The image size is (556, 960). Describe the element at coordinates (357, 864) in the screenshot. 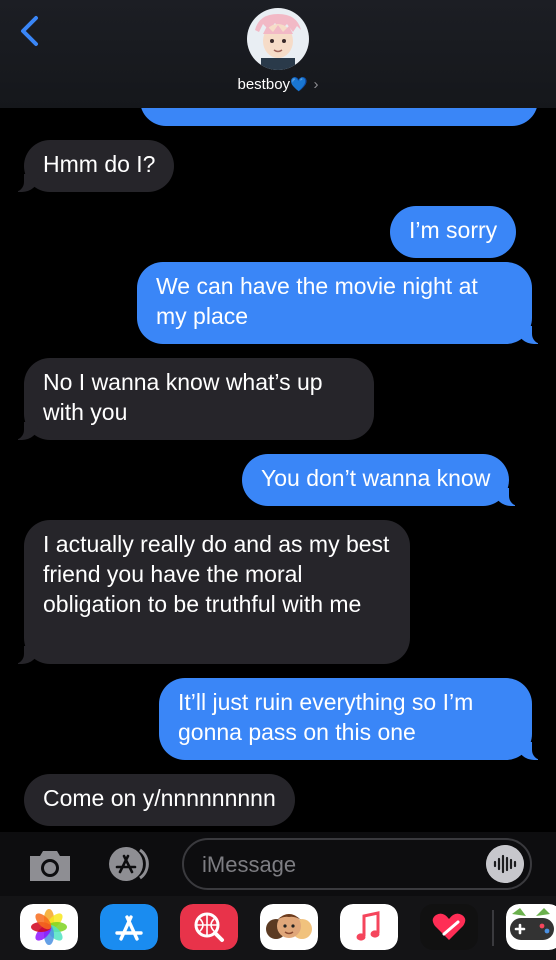

I see `message-input: iMessage` at that location.